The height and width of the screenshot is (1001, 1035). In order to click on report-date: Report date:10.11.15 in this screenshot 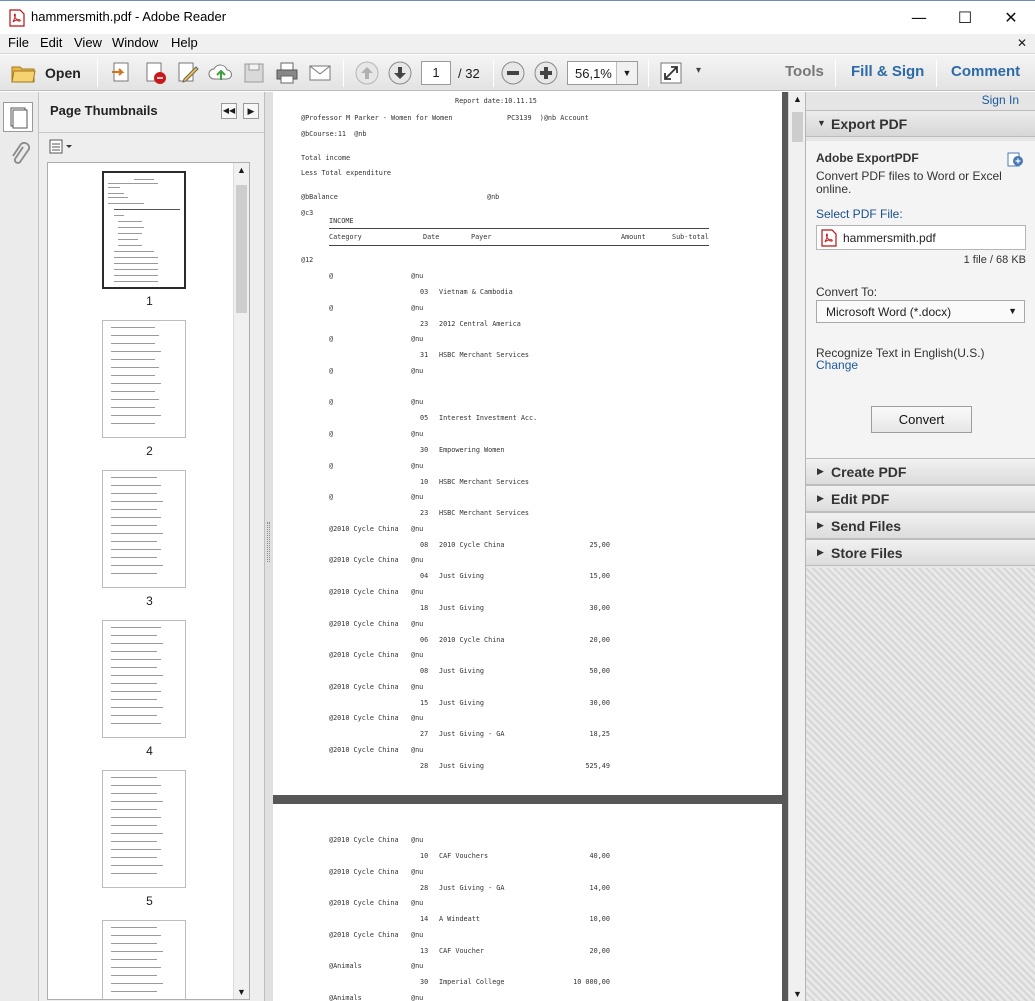, I will do `click(496, 101)`.